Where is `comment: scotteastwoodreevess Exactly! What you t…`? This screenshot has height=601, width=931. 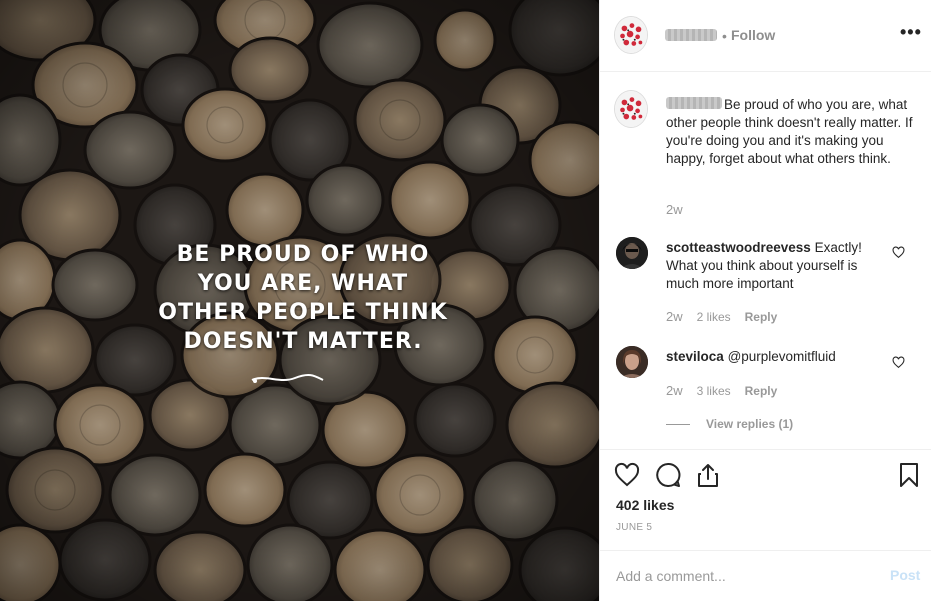
comment: scotteastwoodreevess Exactly! What you t… is located at coordinates (778, 266).